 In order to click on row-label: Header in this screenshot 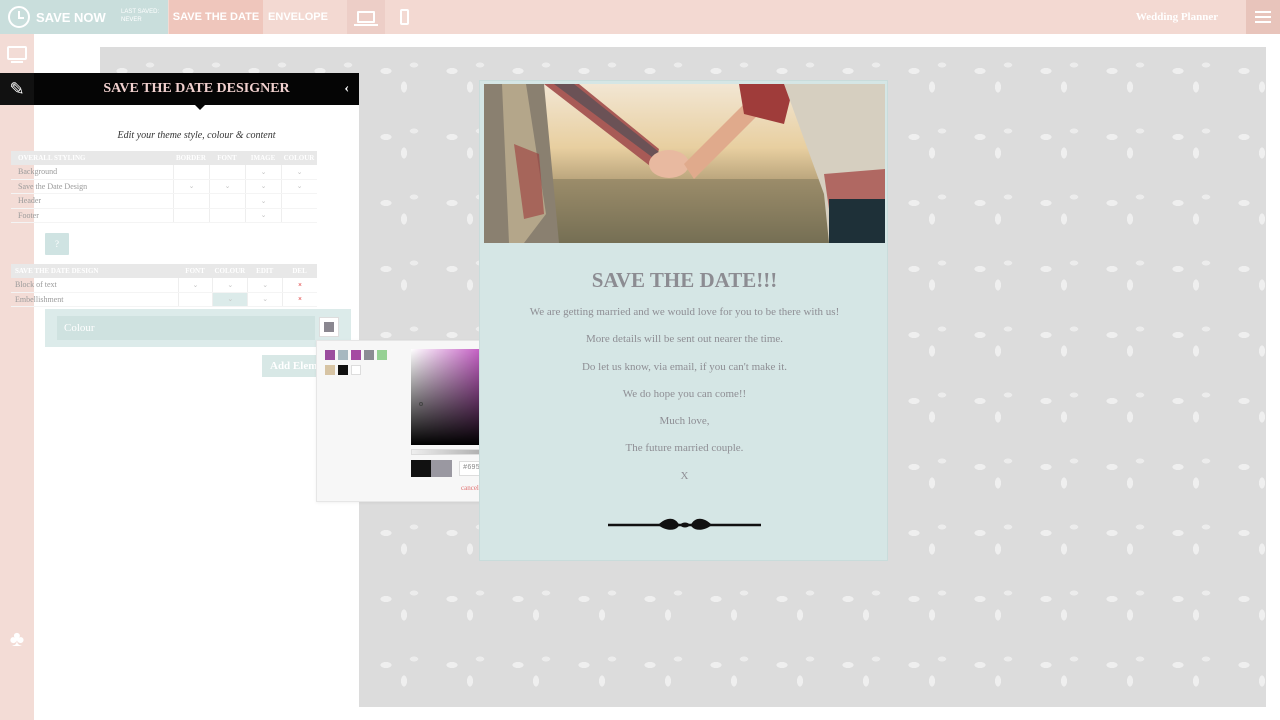, I will do `click(30, 201)`.